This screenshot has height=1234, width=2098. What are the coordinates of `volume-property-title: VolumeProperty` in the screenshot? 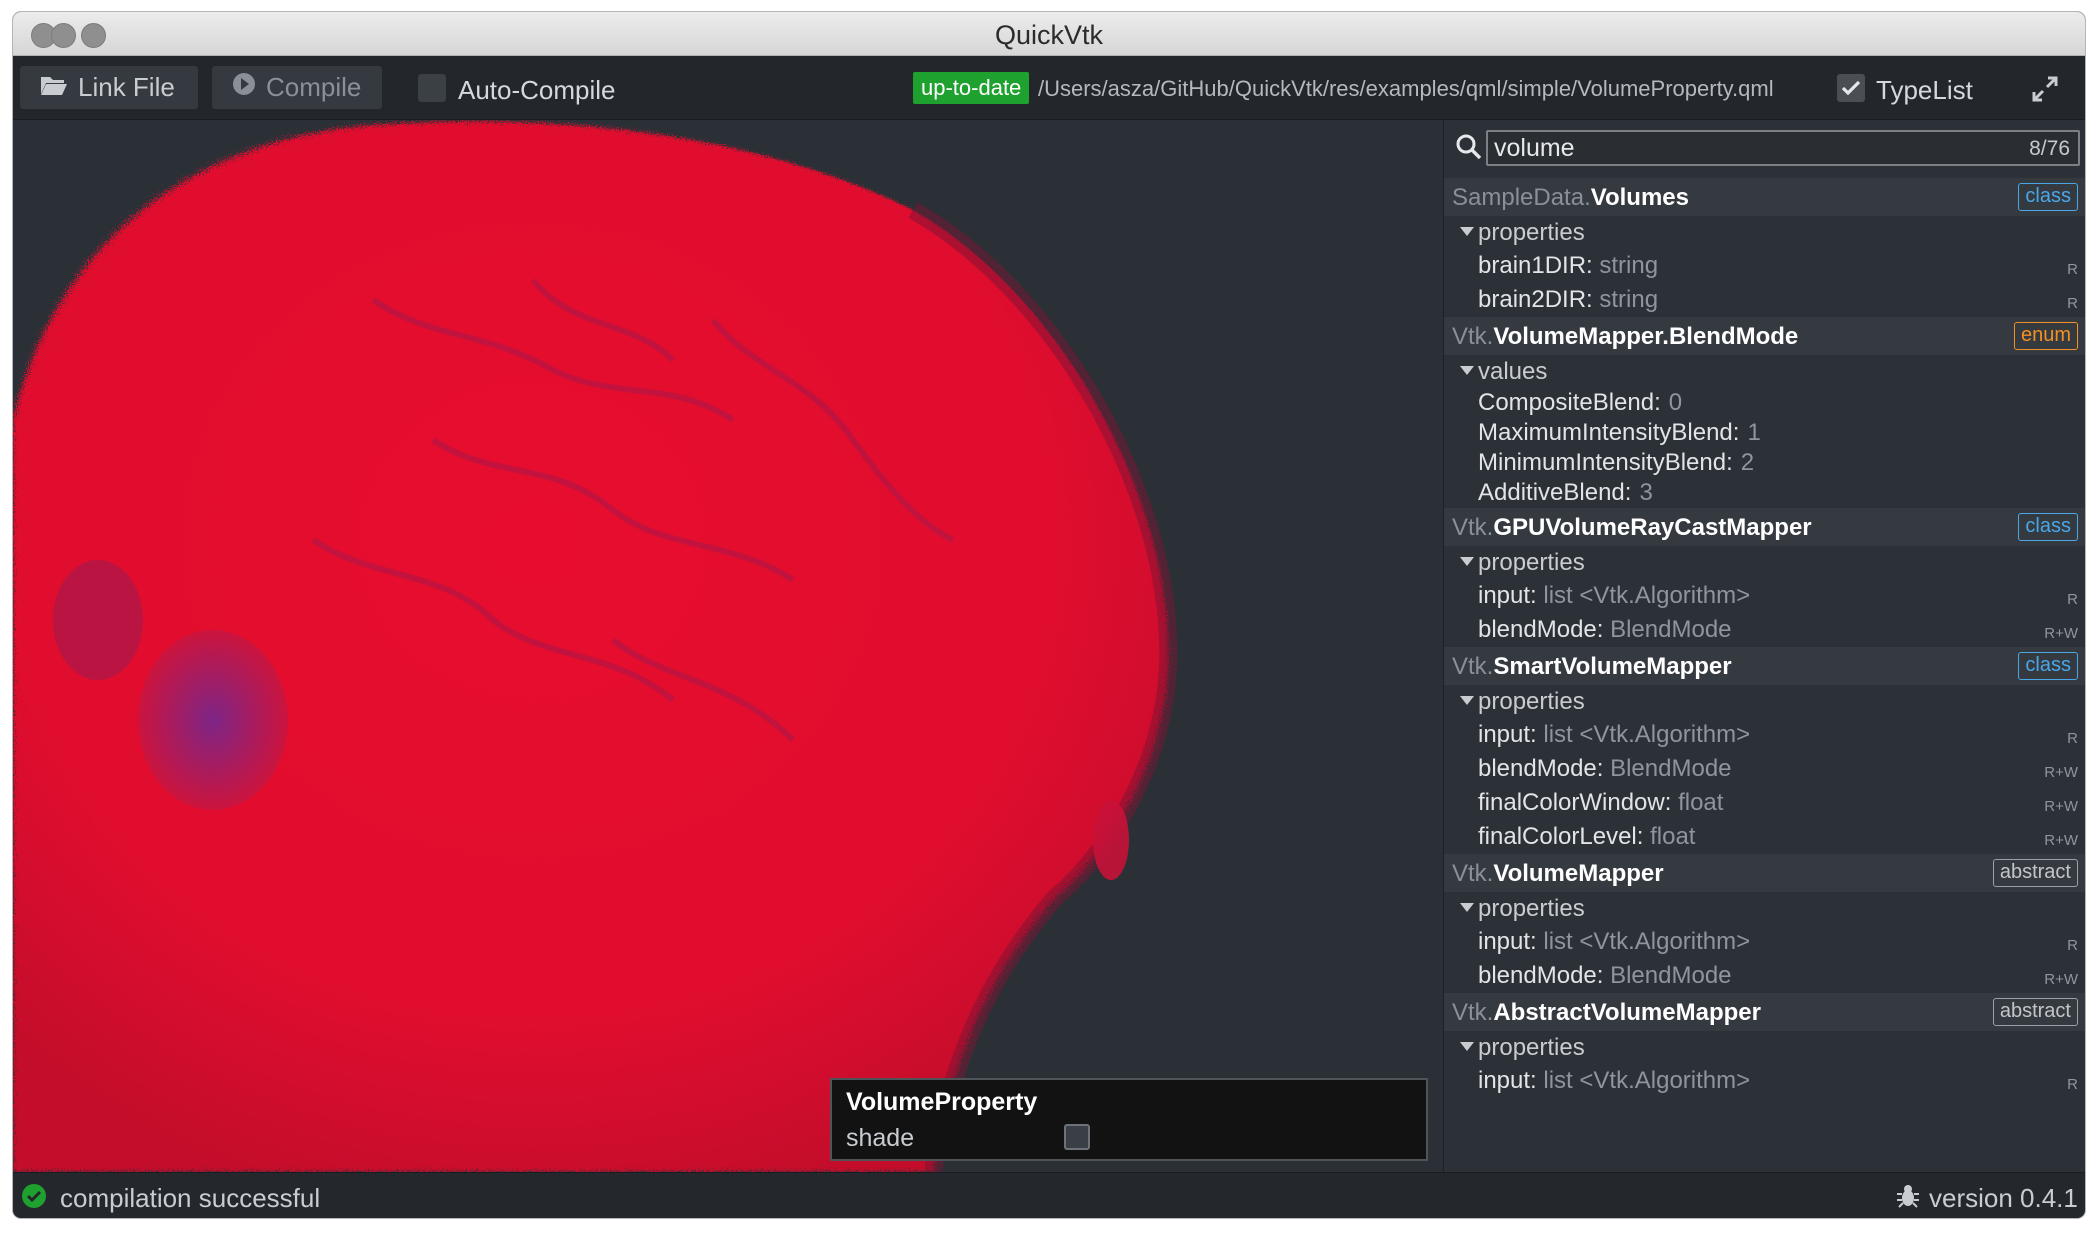 It's located at (942, 1102).